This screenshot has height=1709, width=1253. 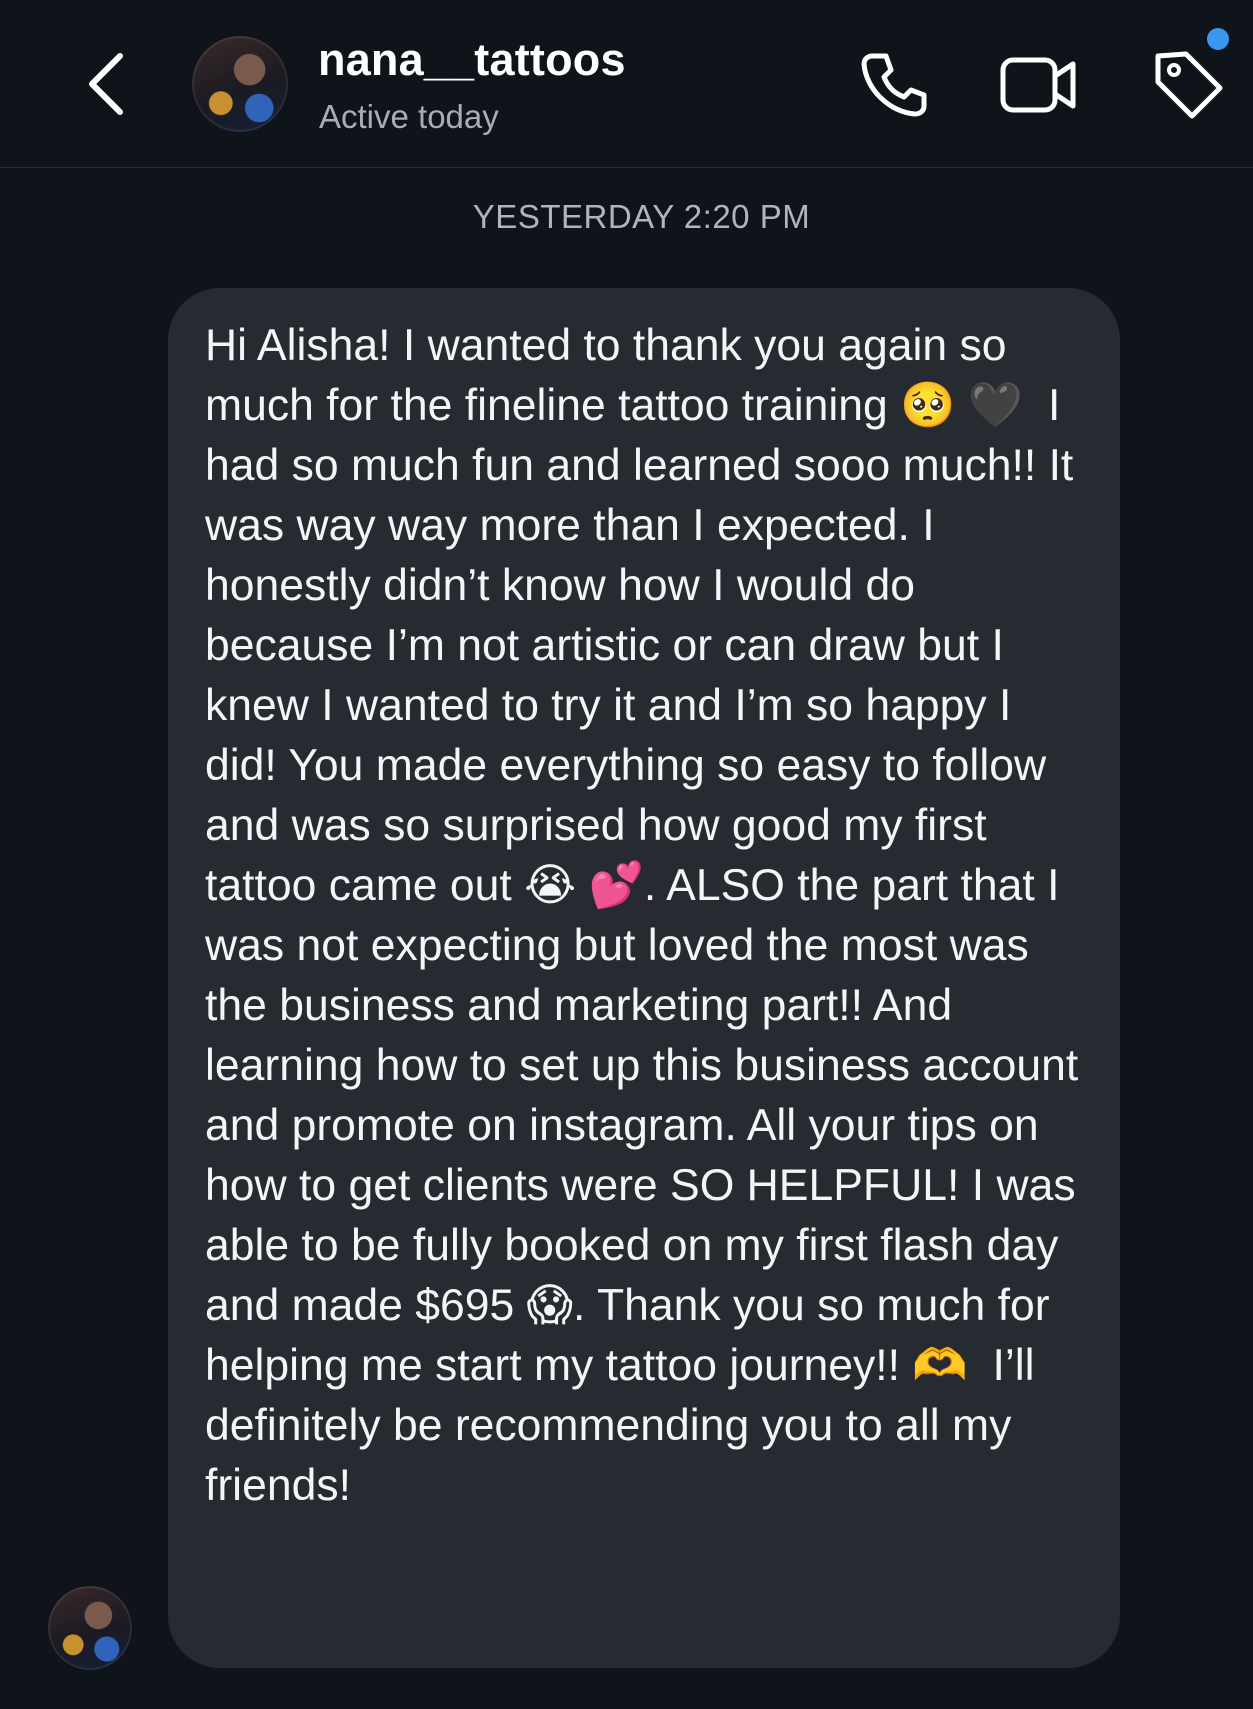 I want to click on message-timestamp: YESTERDAY 2:20 PM, so click(x=641, y=216).